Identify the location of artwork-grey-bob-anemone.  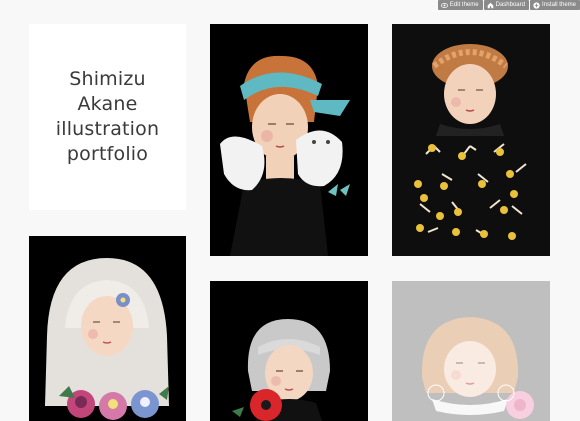
(289, 351).